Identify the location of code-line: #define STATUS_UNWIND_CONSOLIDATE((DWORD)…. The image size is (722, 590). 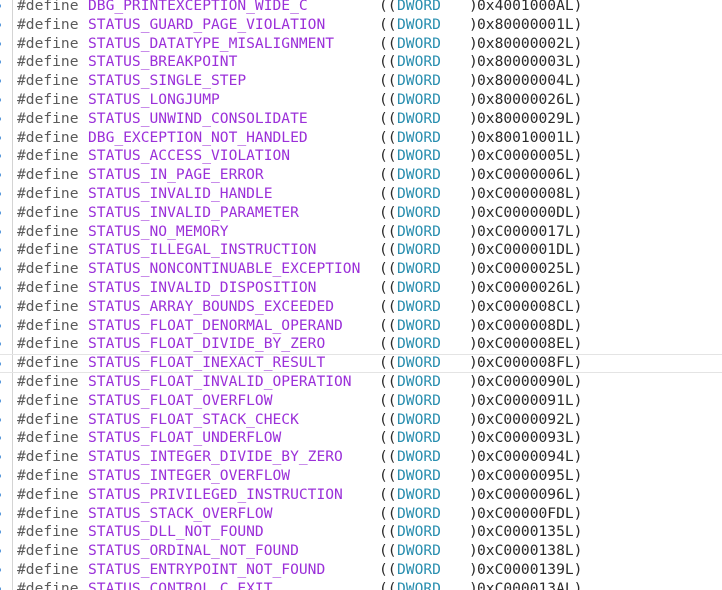
(361, 119).